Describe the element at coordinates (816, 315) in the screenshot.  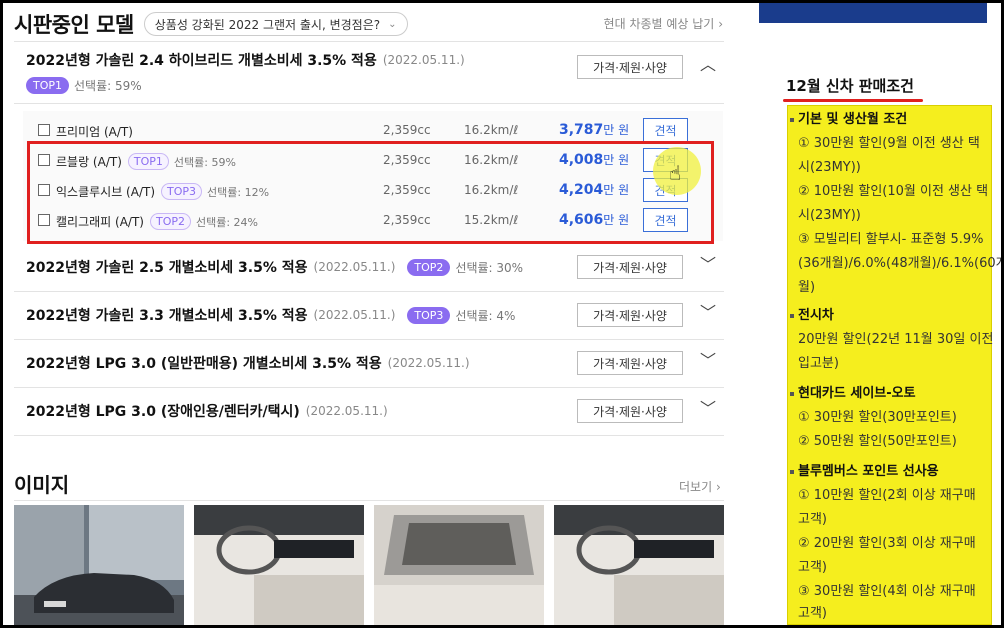
I see `condition-heading: 전시차` at that location.